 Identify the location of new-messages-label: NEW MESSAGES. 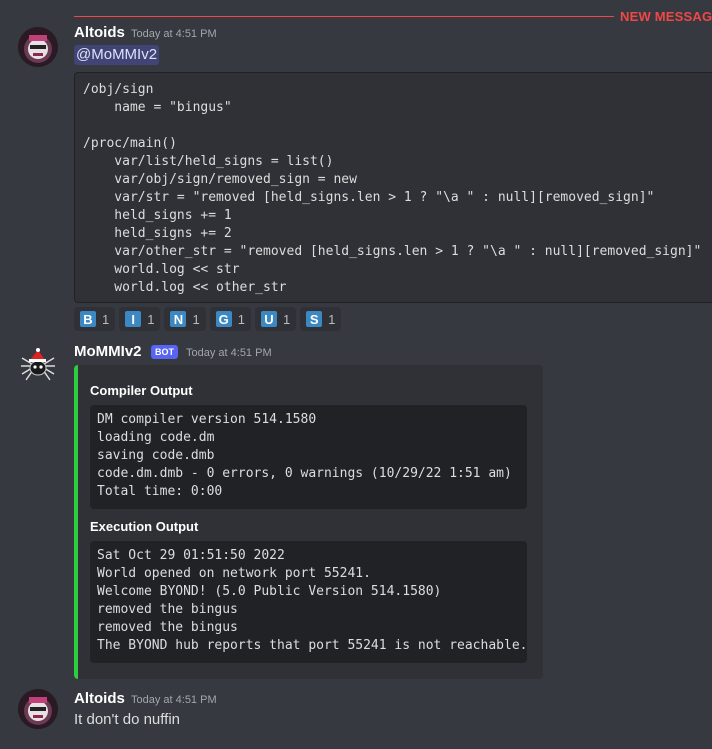
(666, 16).